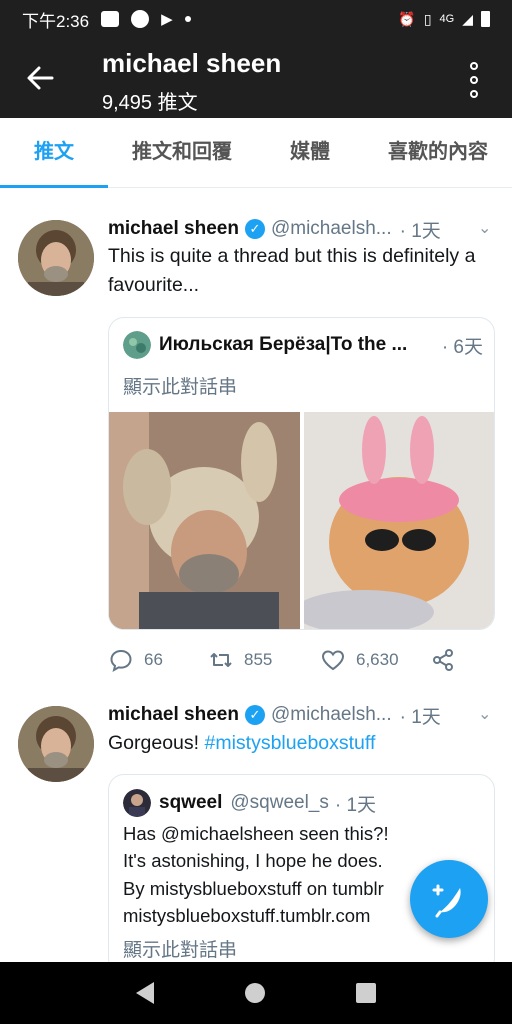 This screenshot has width=512, height=1024. I want to click on tweet-count: 9,495 推文, so click(150, 103).